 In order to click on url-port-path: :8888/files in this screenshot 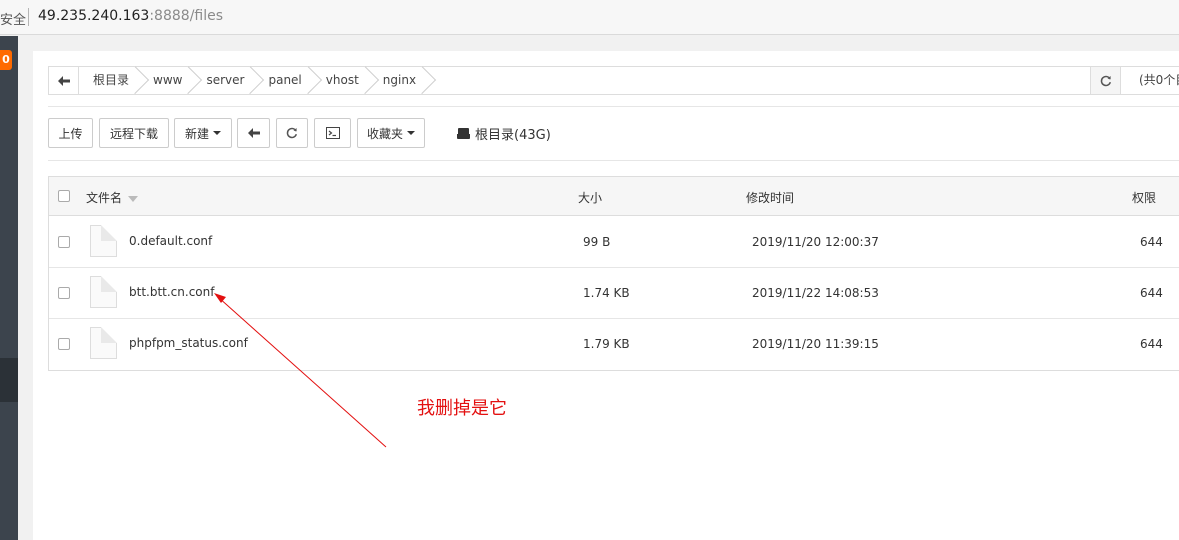, I will do `click(186, 16)`.